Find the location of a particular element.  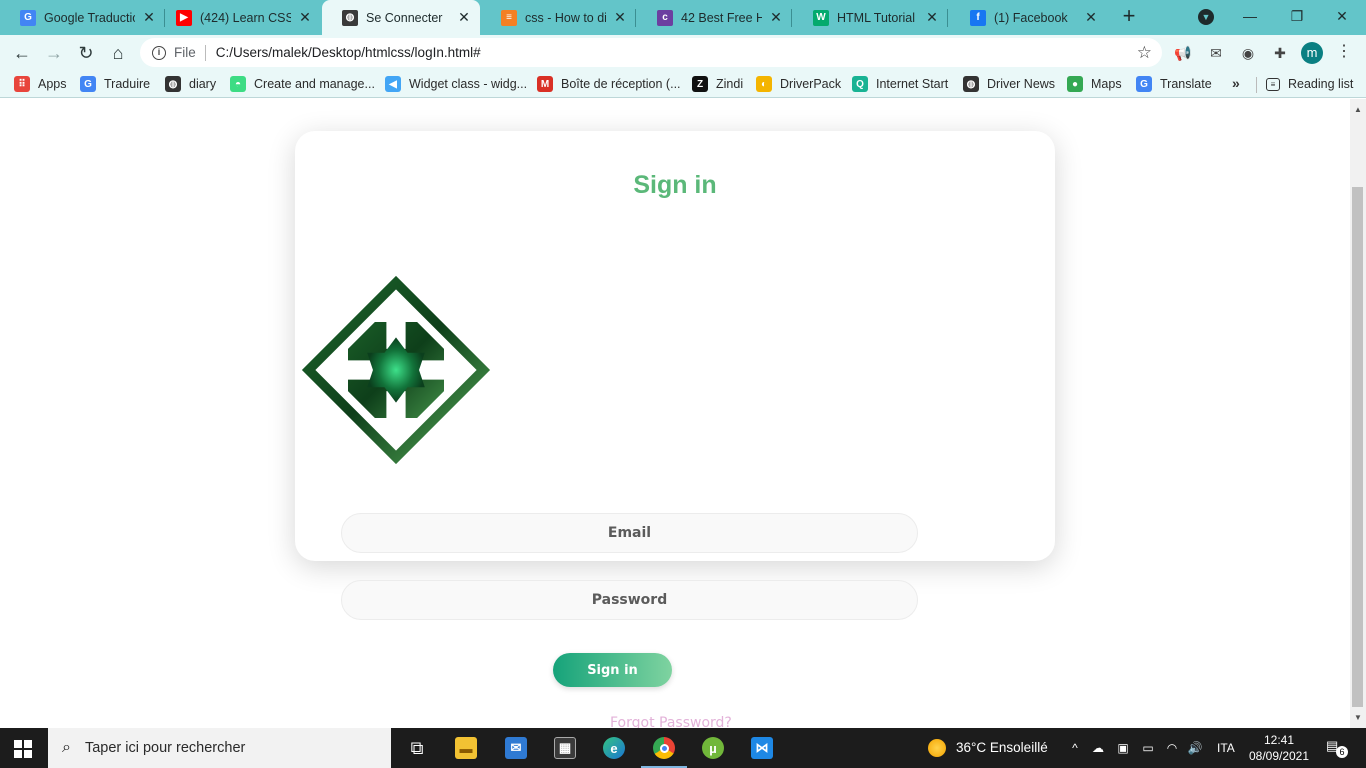

system-clock: 12:41 08/09/2021 is located at coordinates (1279, 748).